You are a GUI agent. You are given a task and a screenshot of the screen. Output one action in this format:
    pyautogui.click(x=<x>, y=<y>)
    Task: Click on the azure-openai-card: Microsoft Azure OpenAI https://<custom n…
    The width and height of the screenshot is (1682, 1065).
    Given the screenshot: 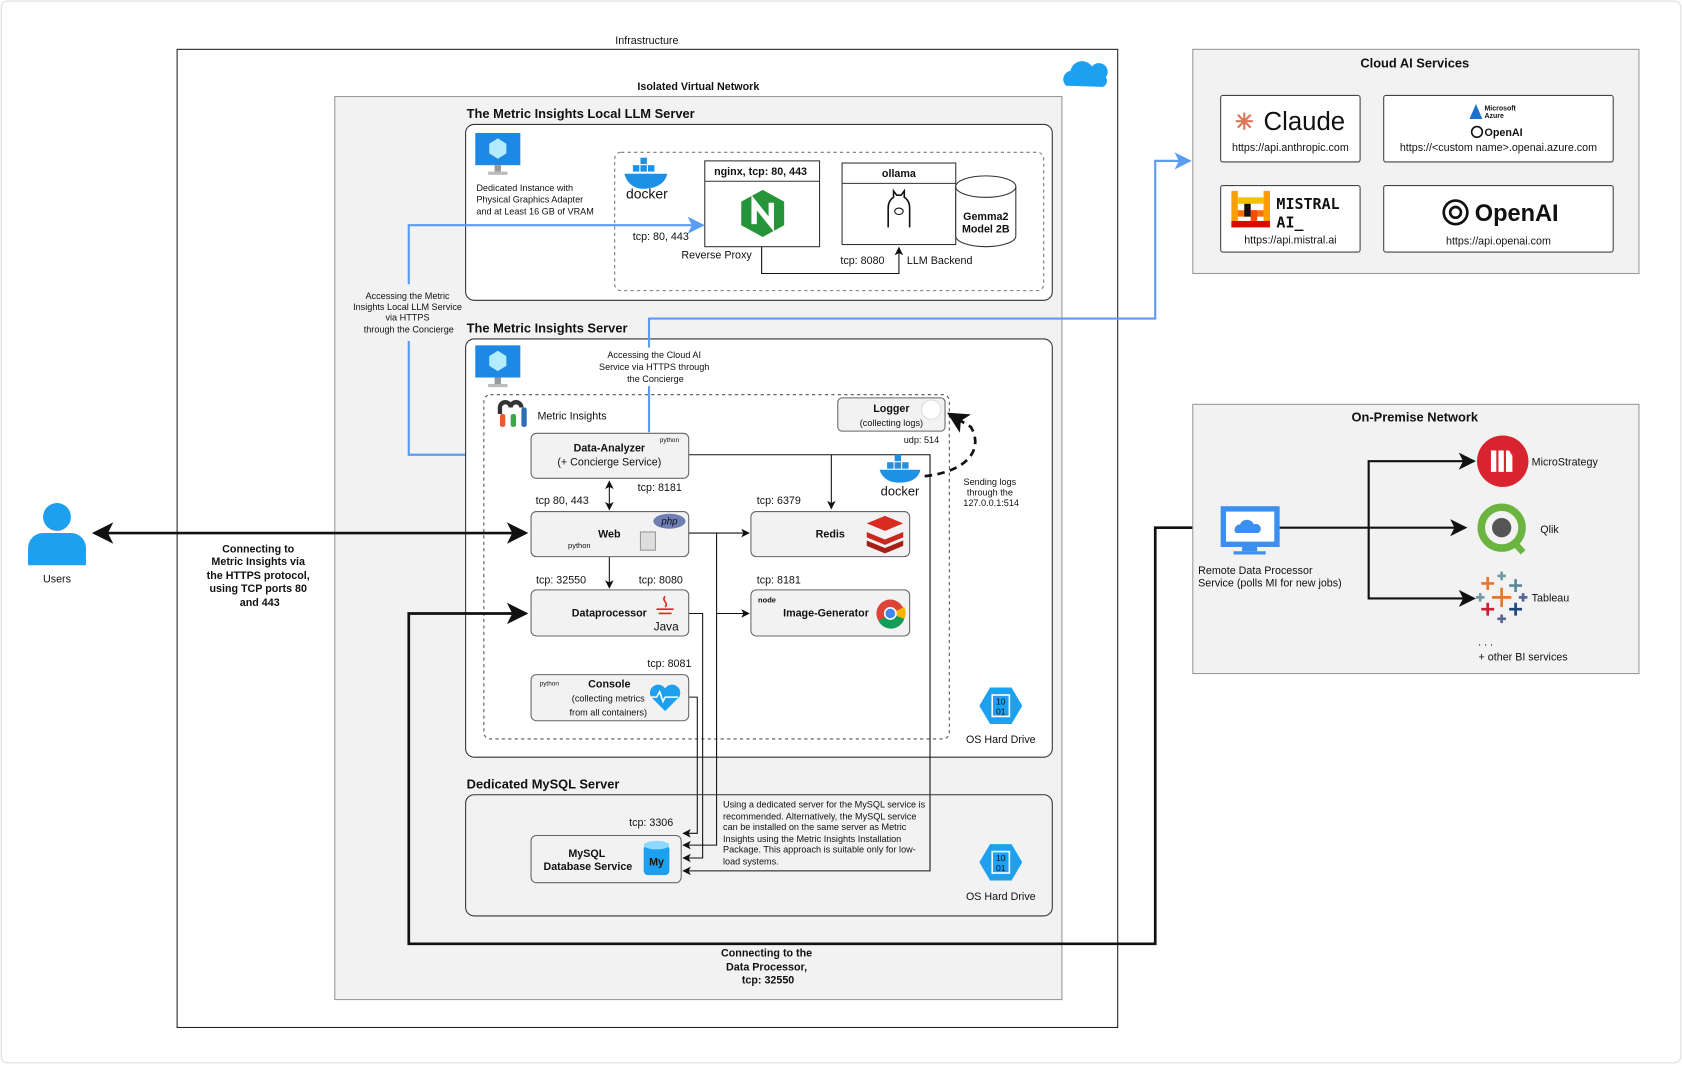 What is the action you would take?
    pyautogui.click(x=1498, y=128)
    